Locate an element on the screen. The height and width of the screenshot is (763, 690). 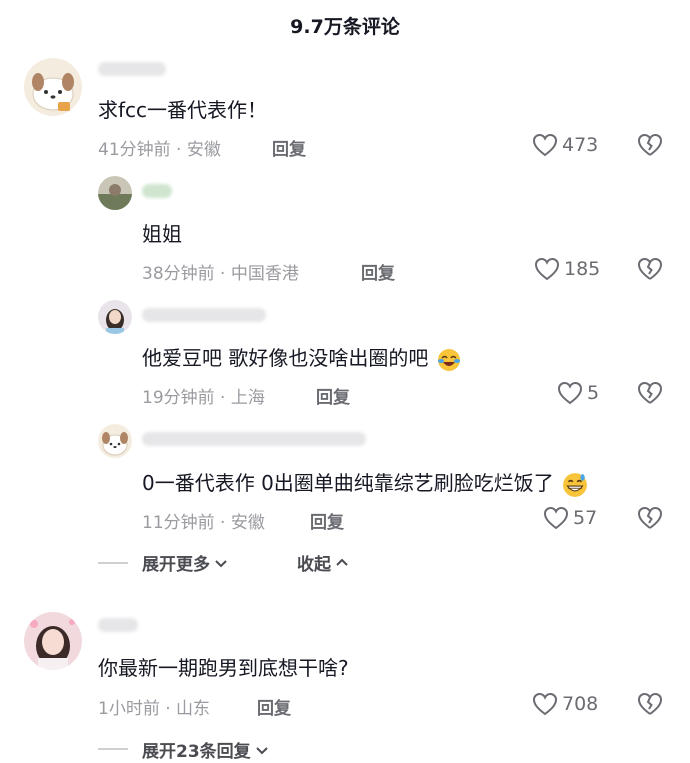
comment-meta: 41分钟前 · 安徽 is located at coordinates (159, 150).